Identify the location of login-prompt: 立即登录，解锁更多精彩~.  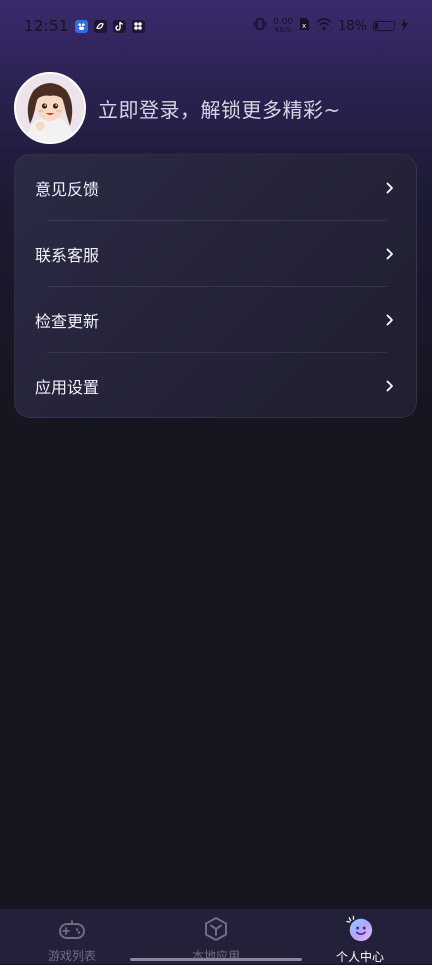
(219, 108).